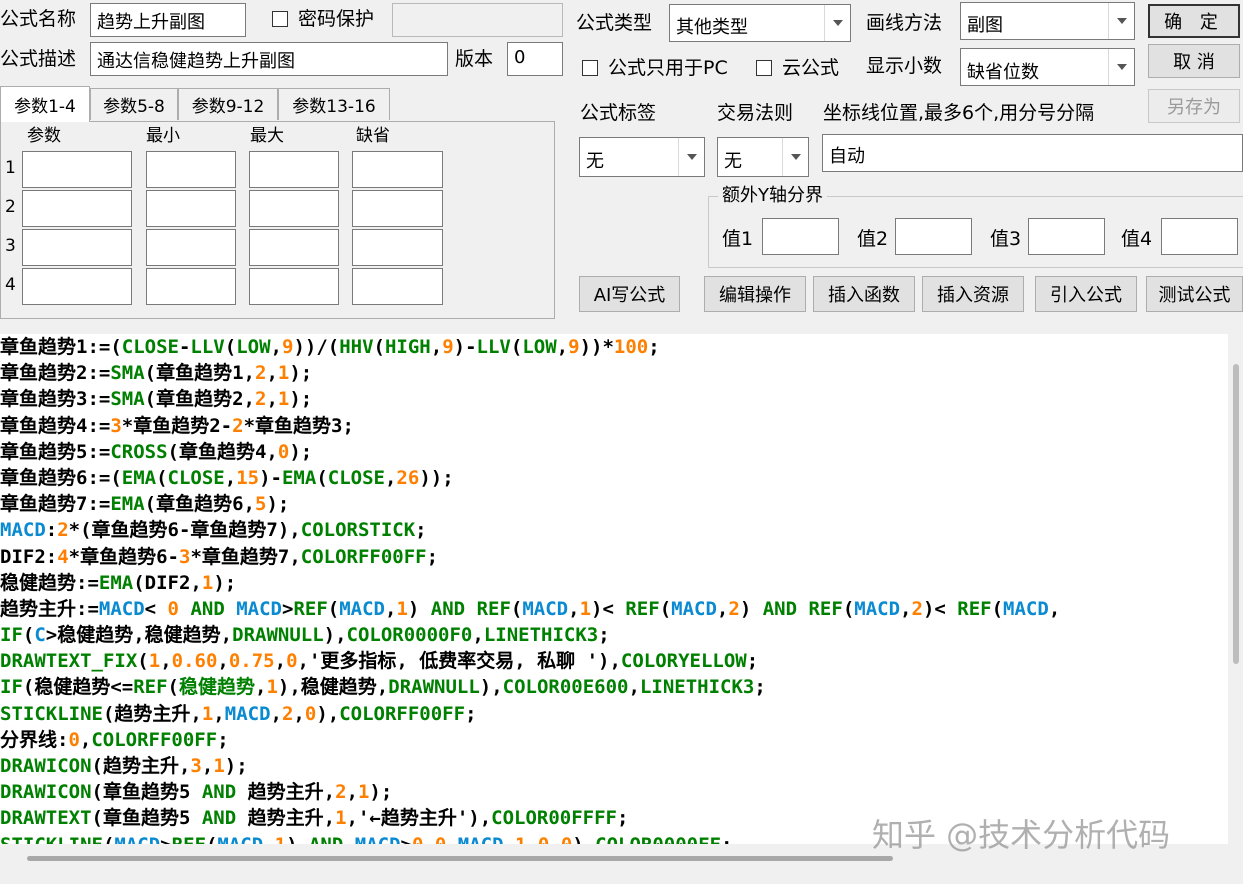  Describe the element at coordinates (1199, 236) in the screenshot. I see `y-value-4-input` at that location.